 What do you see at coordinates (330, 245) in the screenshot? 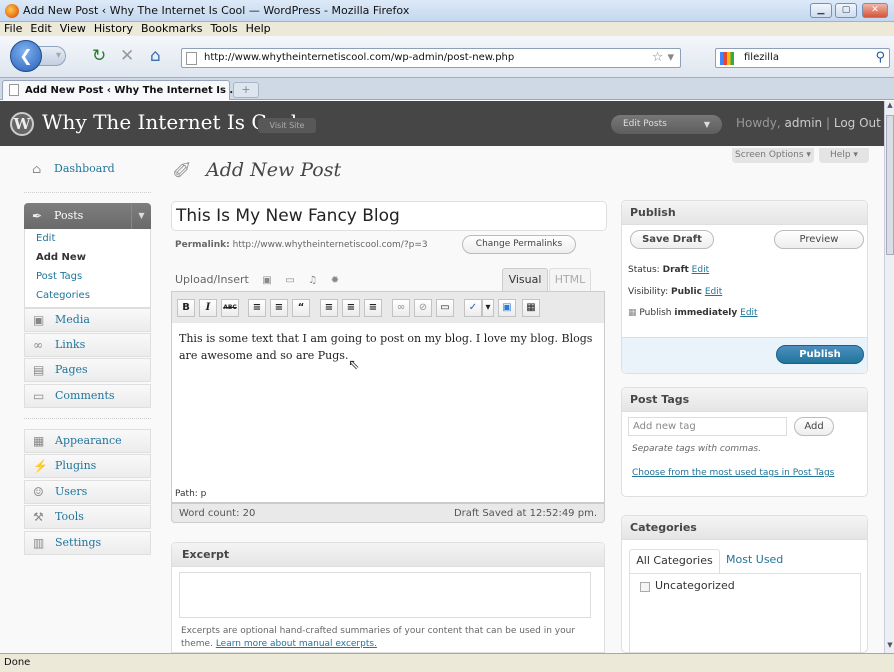
I see `permalink-url: http://www.whytheinternetiscool.com/?p=3` at bounding box center [330, 245].